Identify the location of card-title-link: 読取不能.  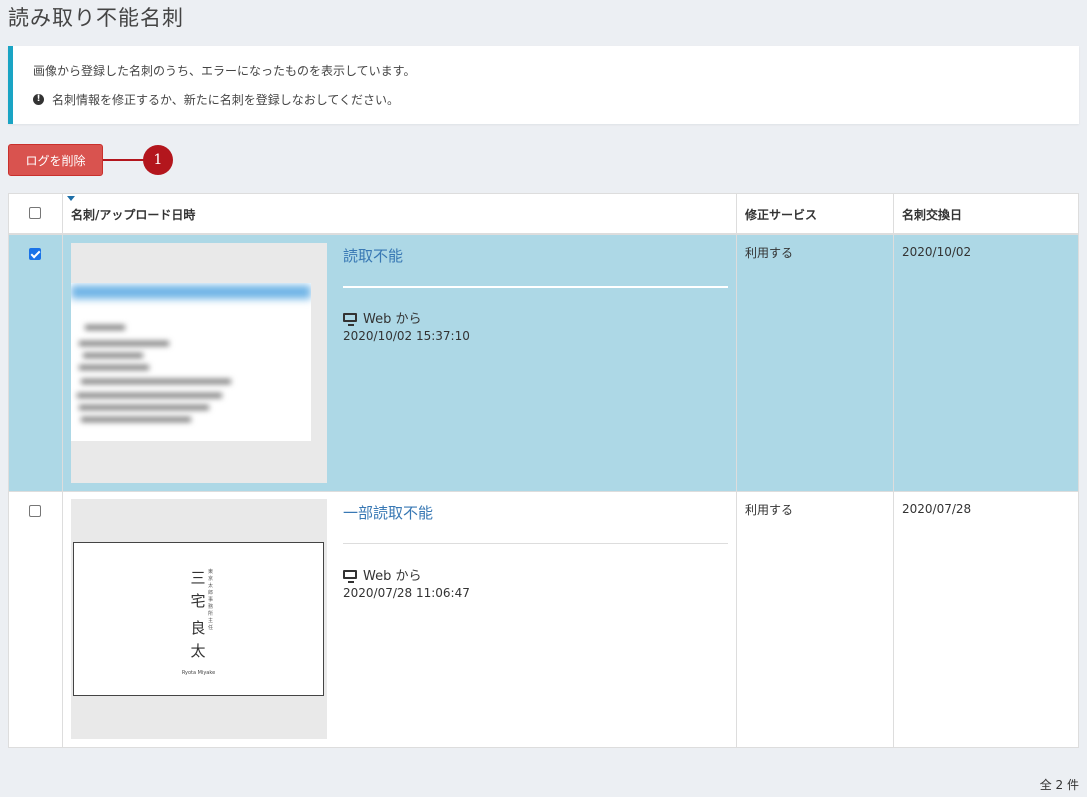
(373, 255).